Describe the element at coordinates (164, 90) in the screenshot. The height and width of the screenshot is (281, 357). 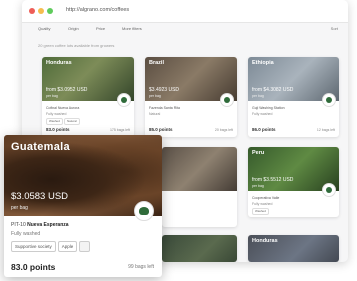
I see `card-price: $3.4923 USD` at that location.